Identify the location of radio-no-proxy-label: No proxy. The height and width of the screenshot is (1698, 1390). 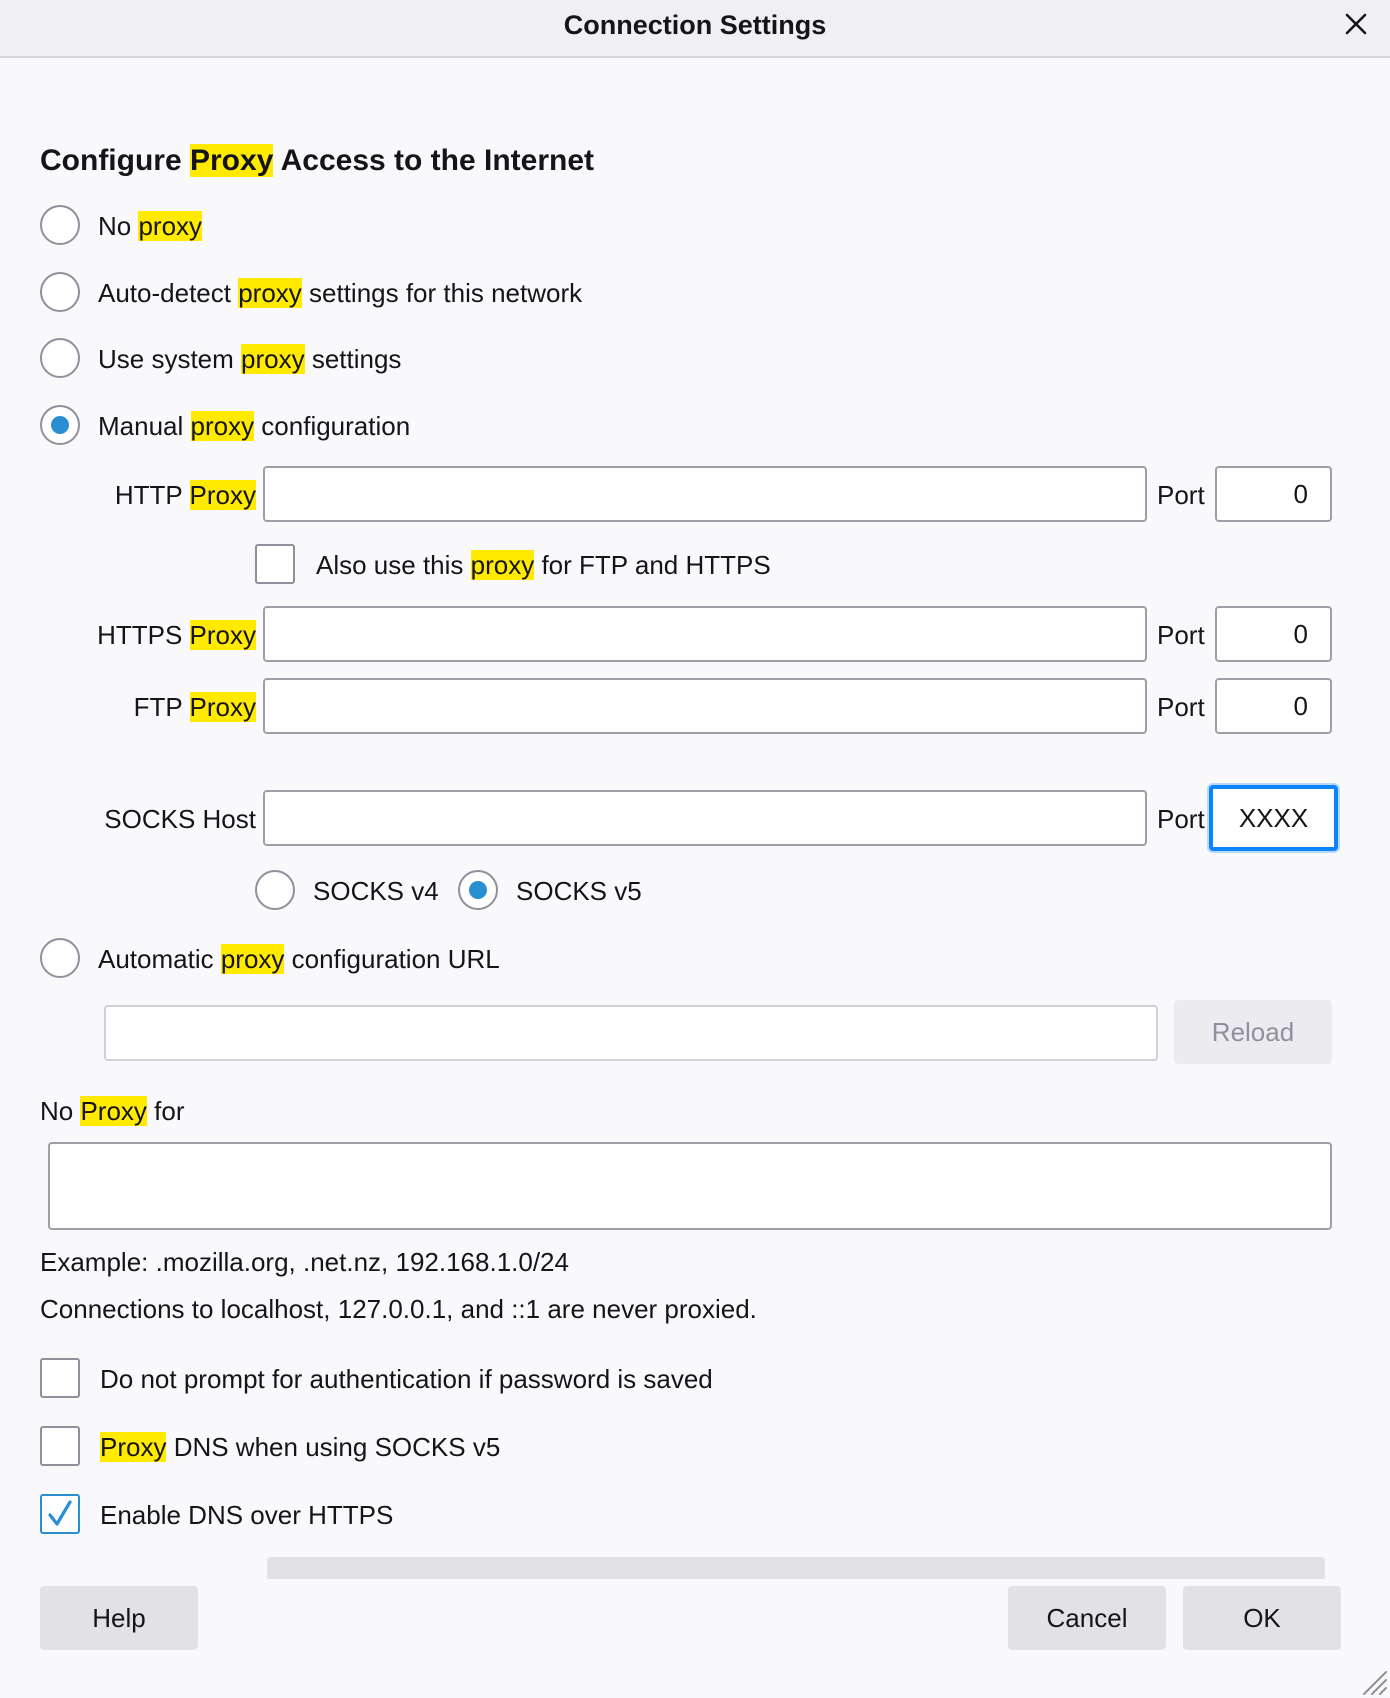
(150, 226).